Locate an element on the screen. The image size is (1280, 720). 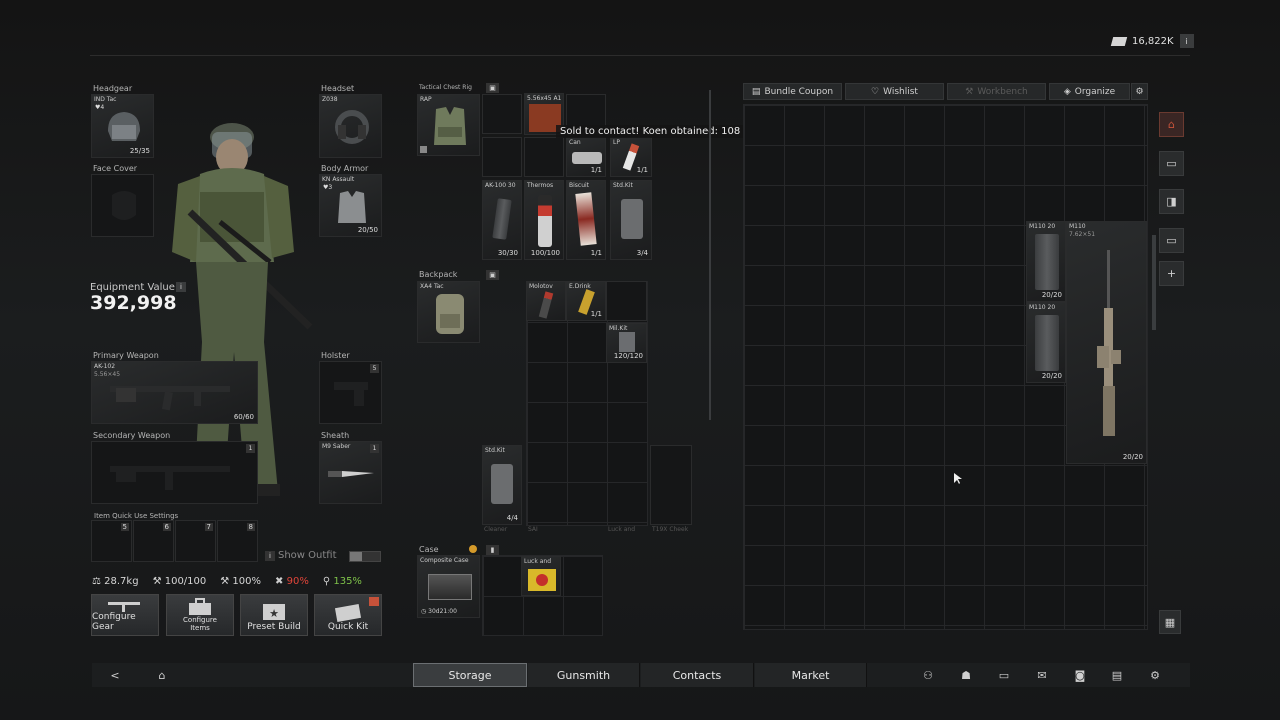
workbench-button: ⚒ Workbench is located at coordinates (996, 91).